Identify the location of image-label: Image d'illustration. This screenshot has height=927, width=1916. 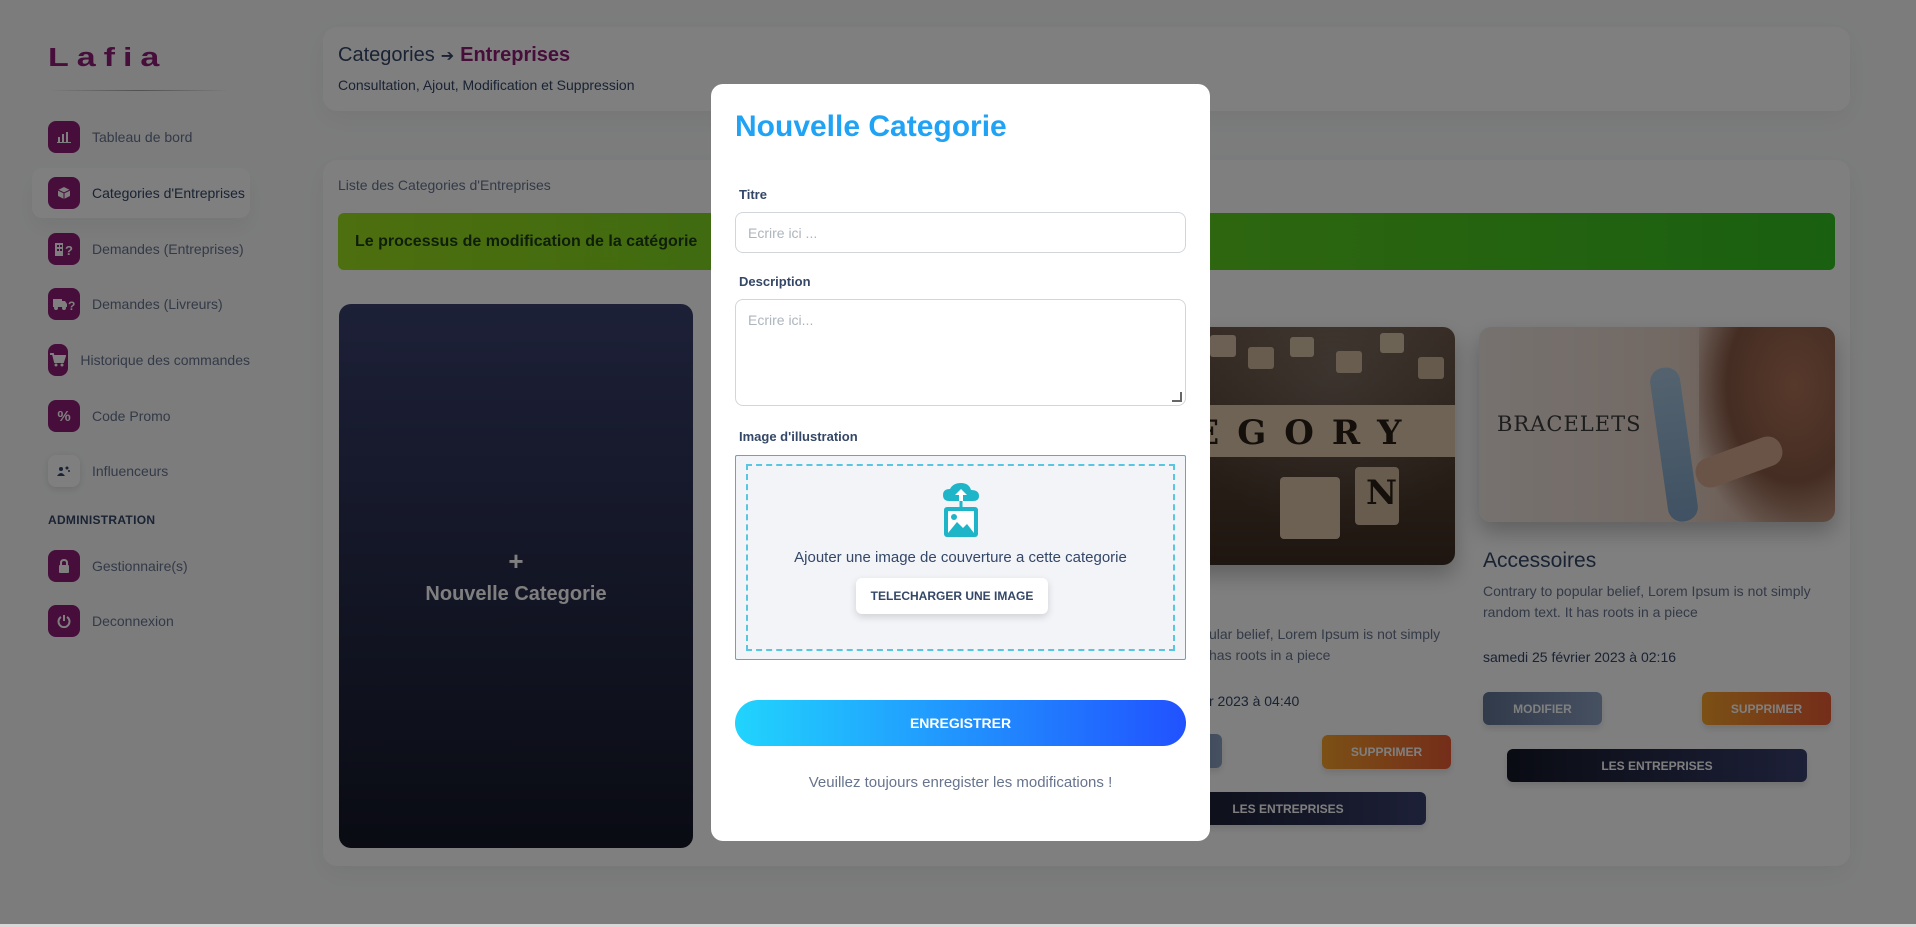
(798, 436).